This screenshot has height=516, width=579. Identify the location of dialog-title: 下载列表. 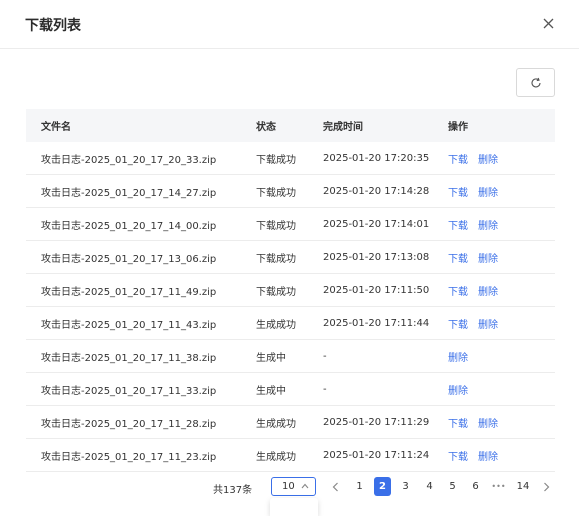
(53, 26).